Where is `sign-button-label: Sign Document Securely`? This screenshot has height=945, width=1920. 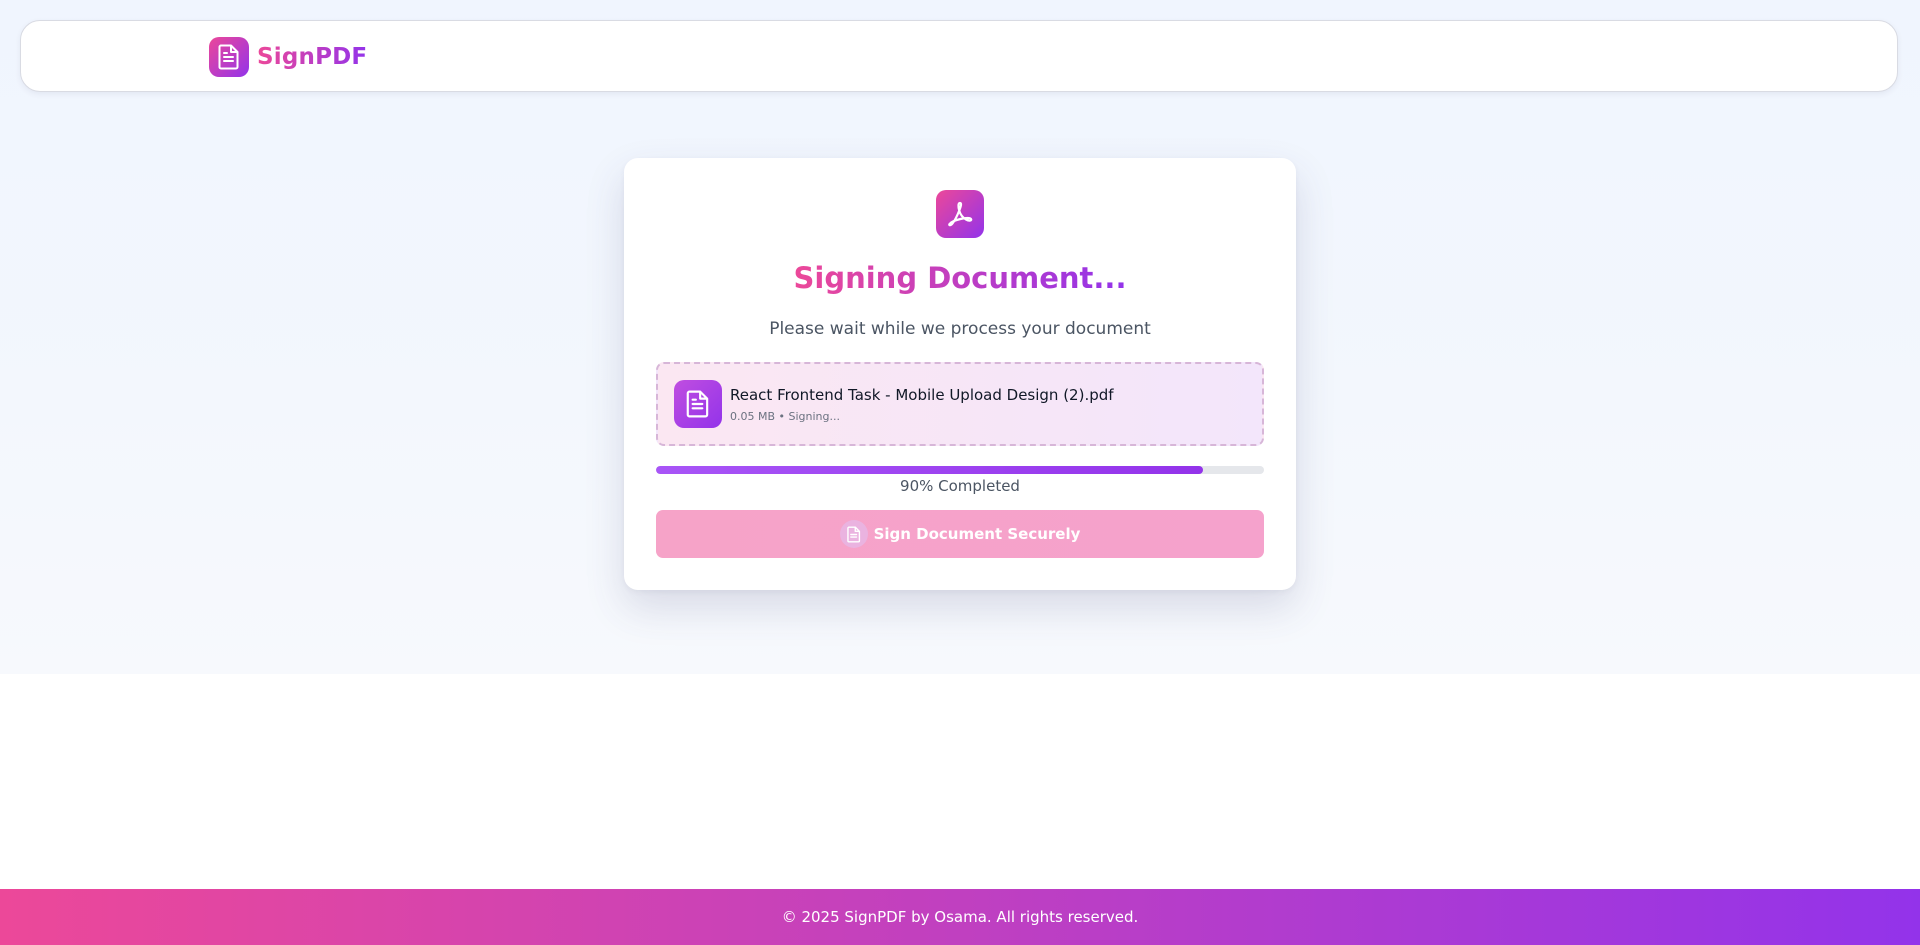
sign-button-label: Sign Document Securely is located at coordinates (977, 534).